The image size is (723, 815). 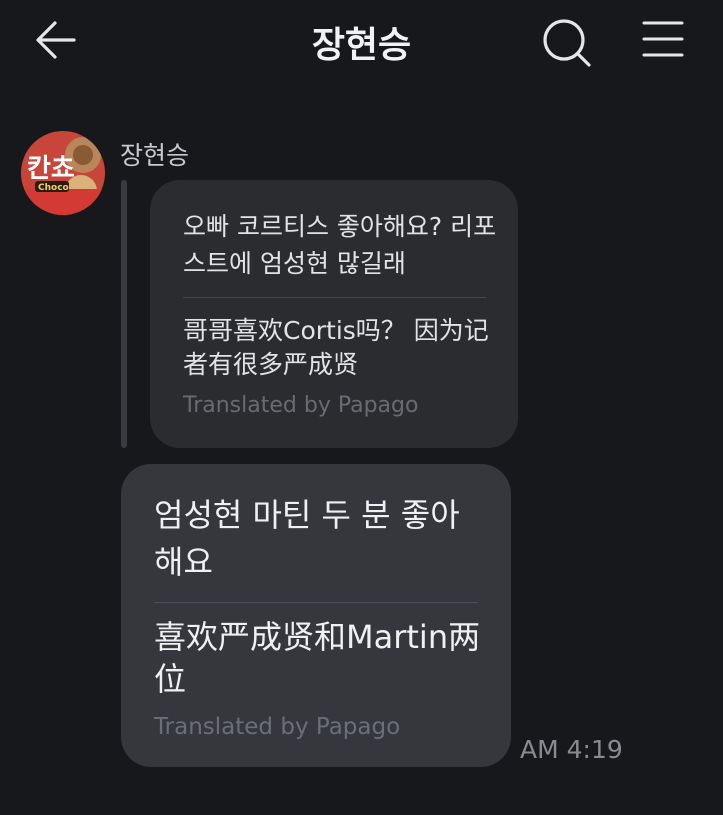 What do you see at coordinates (51, 169) in the screenshot?
I see `avatar-badge-text: 칸쵸` at bounding box center [51, 169].